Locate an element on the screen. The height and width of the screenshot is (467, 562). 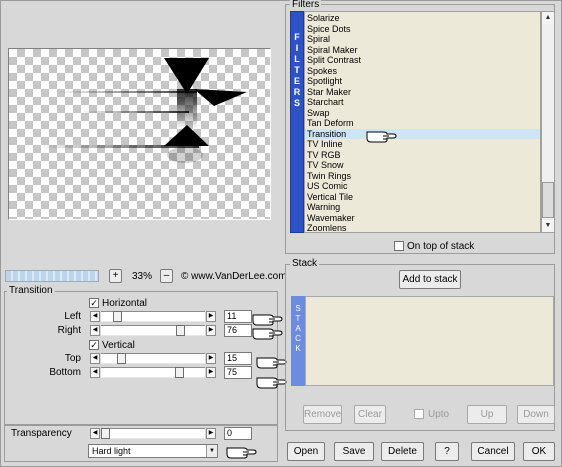
copyright-link: © www.VanDerLee.com is located at coordinates (234, 276).